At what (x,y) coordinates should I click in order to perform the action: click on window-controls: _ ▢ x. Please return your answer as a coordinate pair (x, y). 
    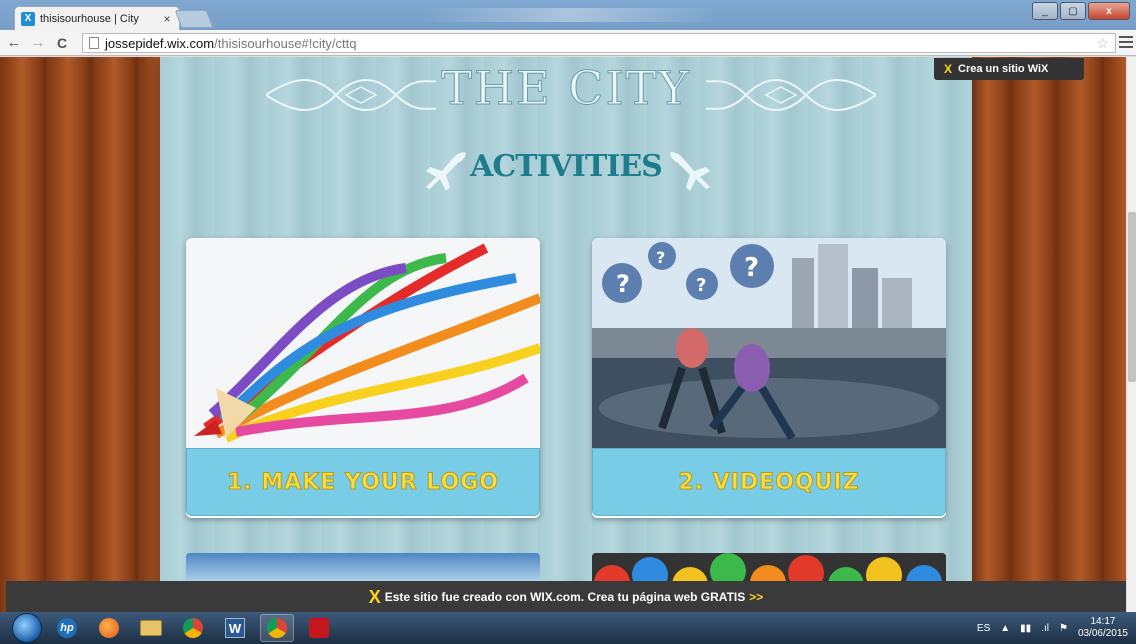
    Looking at the image, I should click on (1081, 11).